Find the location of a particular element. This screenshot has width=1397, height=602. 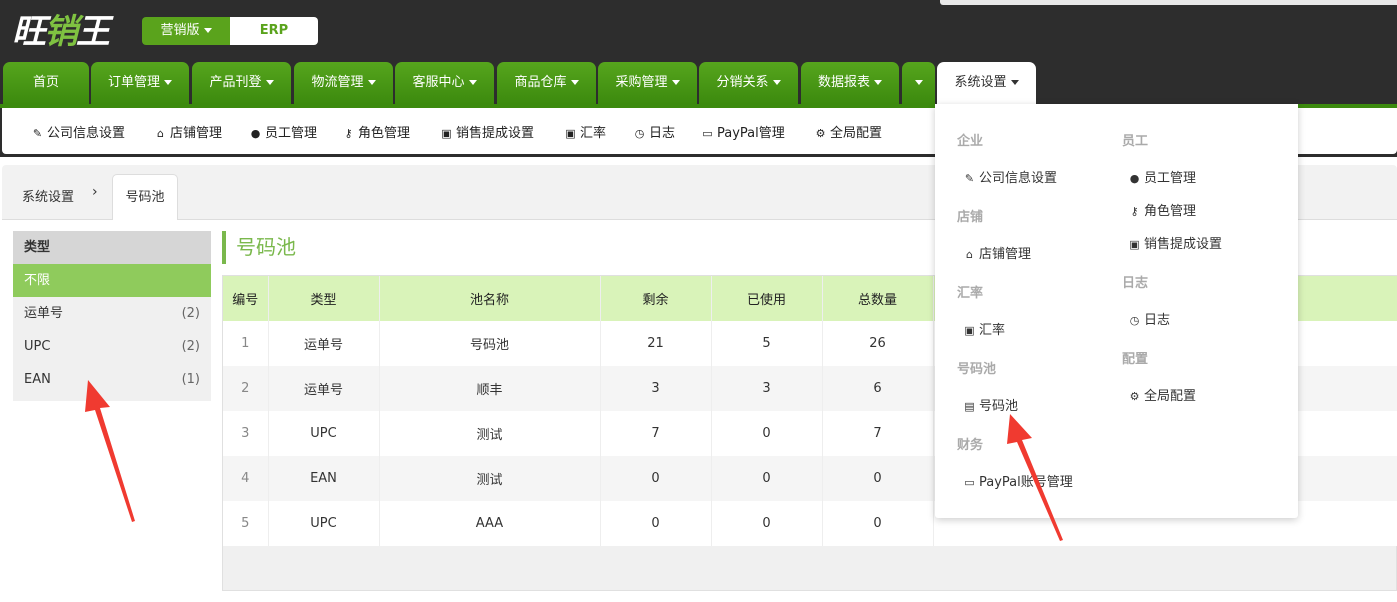

menu-group-exchange-rate: 汇率 is located at coordinates (970, 293).